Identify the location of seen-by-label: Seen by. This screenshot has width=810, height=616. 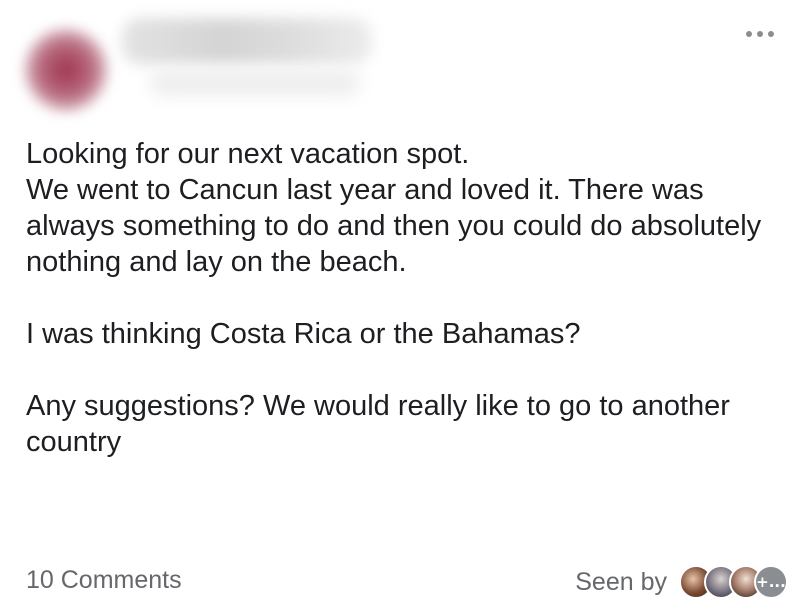
(621, 581).